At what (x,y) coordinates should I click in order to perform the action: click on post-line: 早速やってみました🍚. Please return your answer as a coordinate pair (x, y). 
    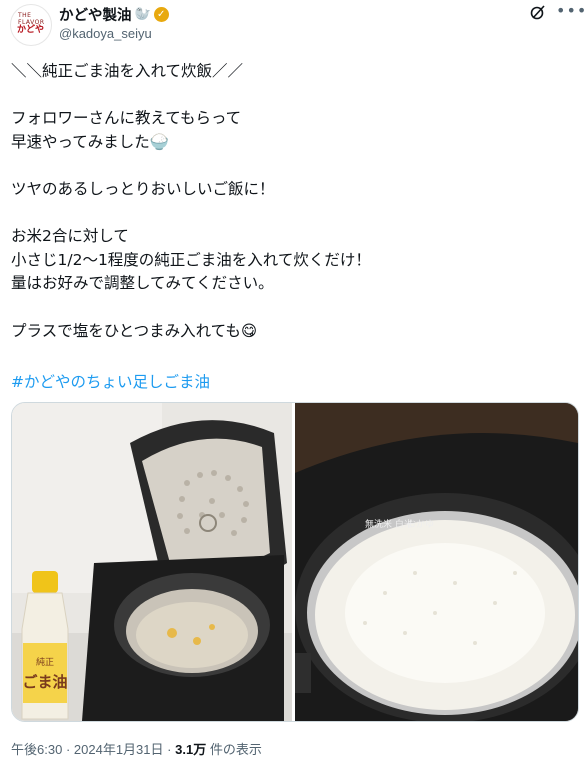
    Looking at the image, I should click on (90, 141).